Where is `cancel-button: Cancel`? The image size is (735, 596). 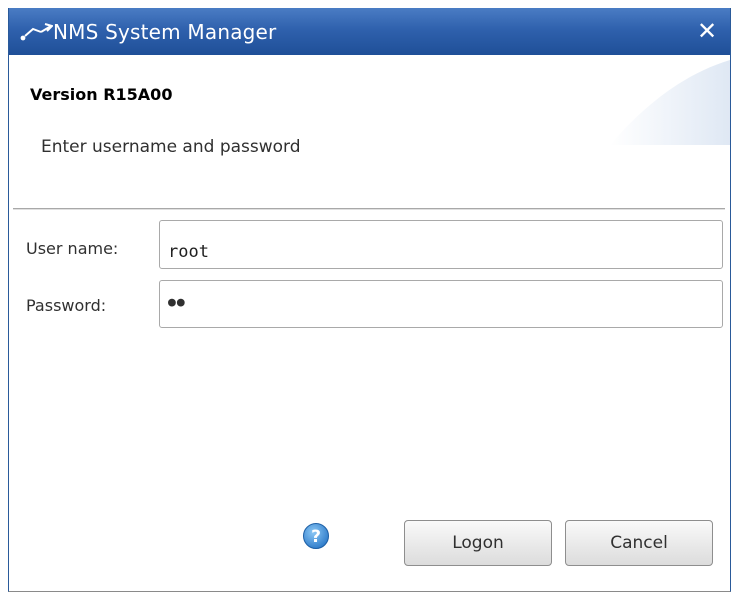
cancel-button: Cancel is located at coordinates (639, 543).